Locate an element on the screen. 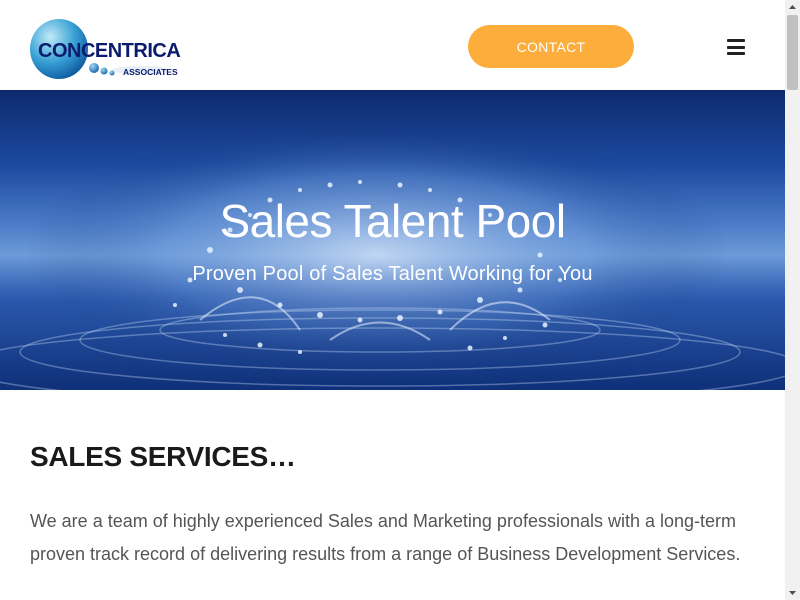  hamburger-menu-icon is located at coordinates (736, 47).